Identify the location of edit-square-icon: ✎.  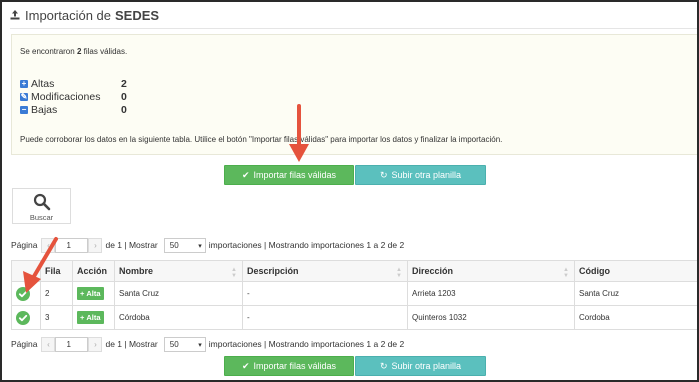
(24, 96).